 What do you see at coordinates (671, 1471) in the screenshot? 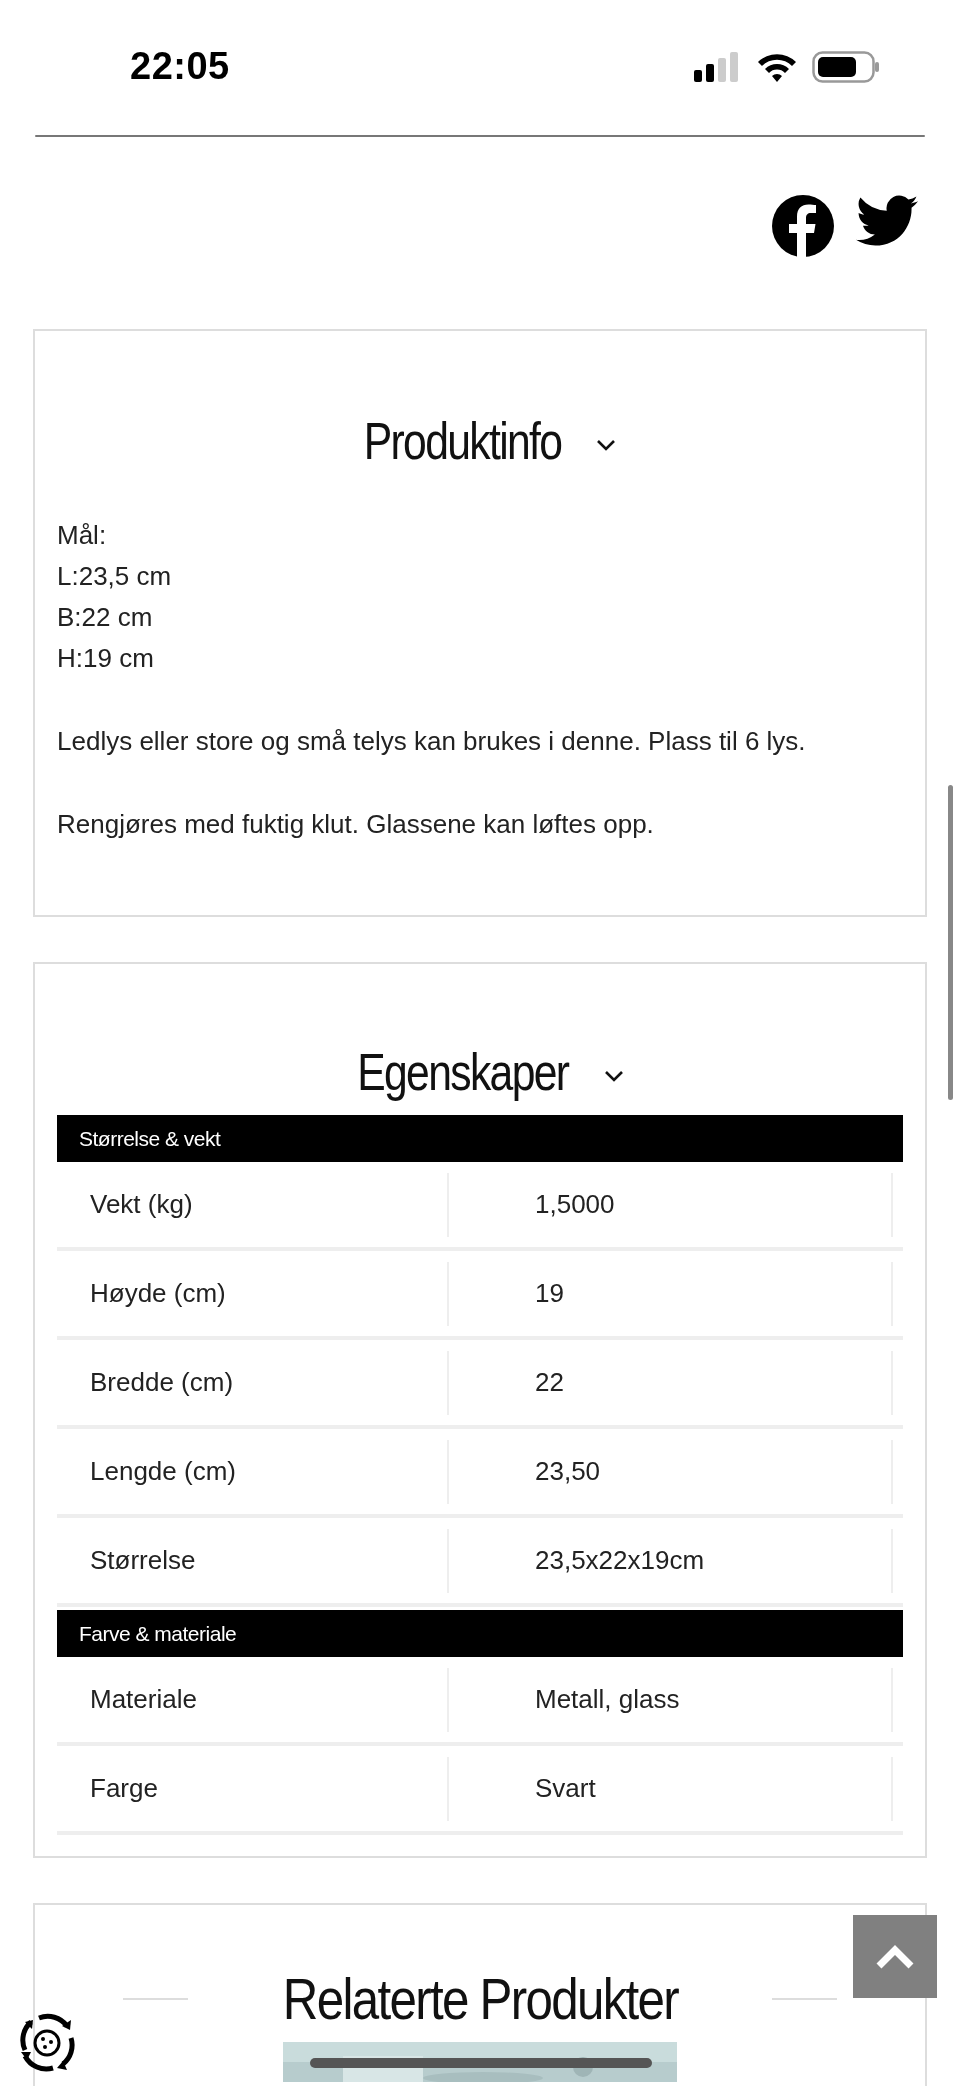
I see `property-value: 23,50` at bounding box center [671, 1471].